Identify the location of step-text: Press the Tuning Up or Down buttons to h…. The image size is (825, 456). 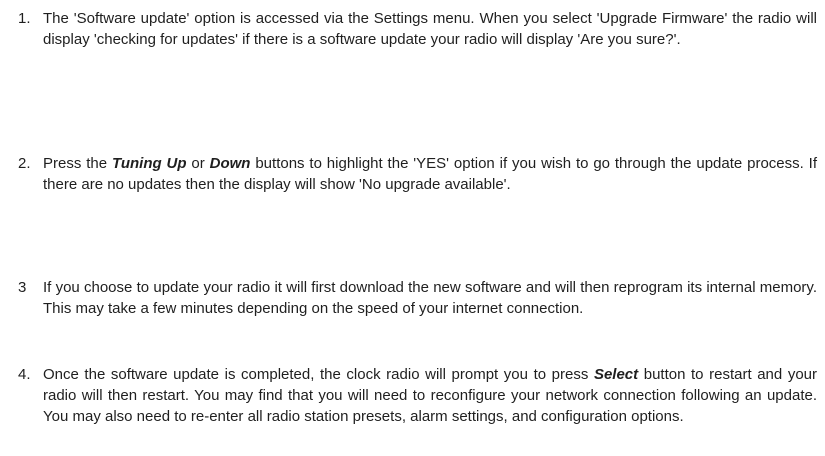
(430, 174).